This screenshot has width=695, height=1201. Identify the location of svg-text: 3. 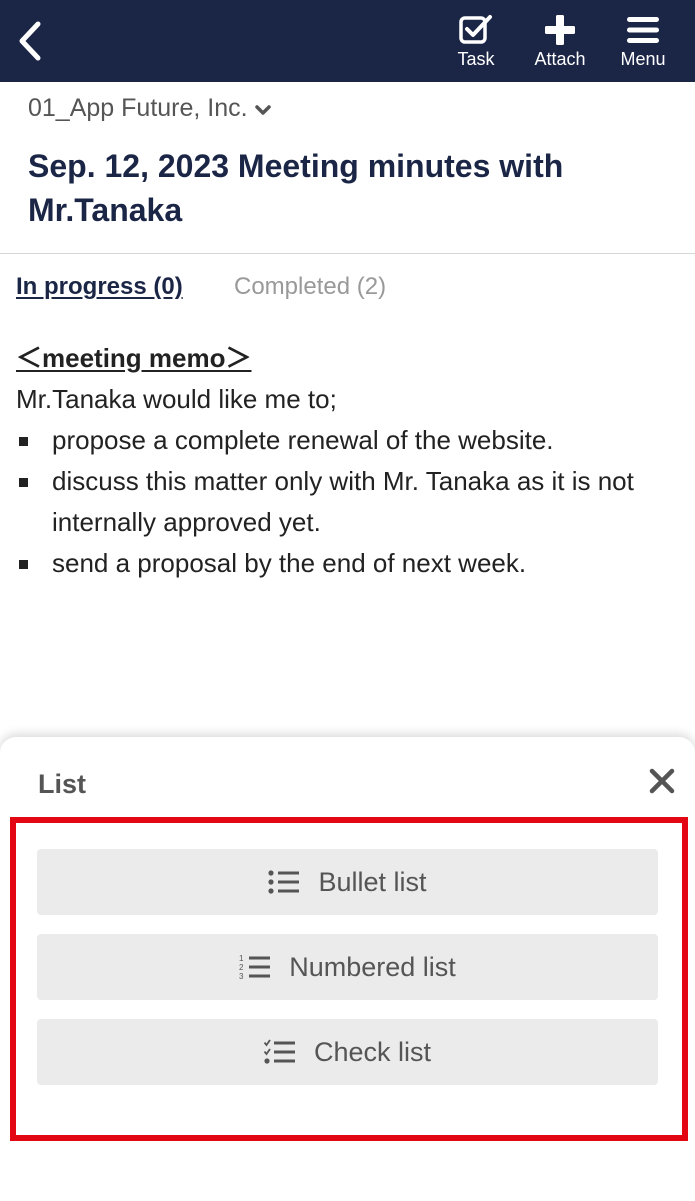
(241, 976).